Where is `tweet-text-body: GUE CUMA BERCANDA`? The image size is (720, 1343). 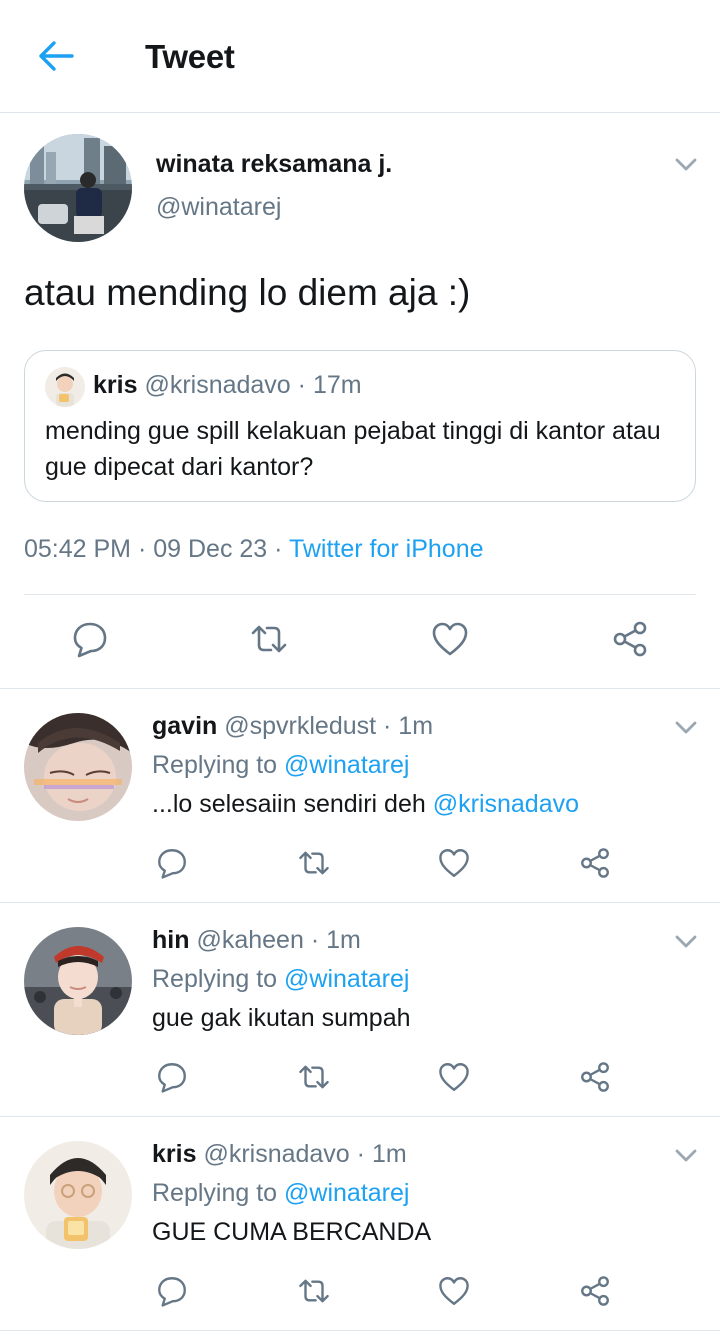 tweet-text-body: GUE CUMA BERCANDA is located at coordinates (292, 1232).